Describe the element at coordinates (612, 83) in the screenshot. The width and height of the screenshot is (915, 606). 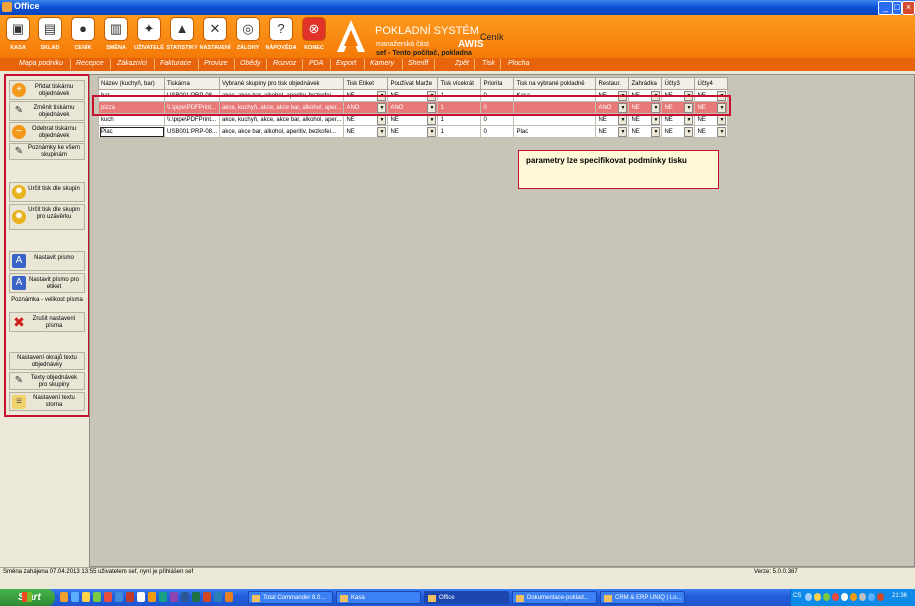
I see `col-restaurant: Restaur.` at that location.